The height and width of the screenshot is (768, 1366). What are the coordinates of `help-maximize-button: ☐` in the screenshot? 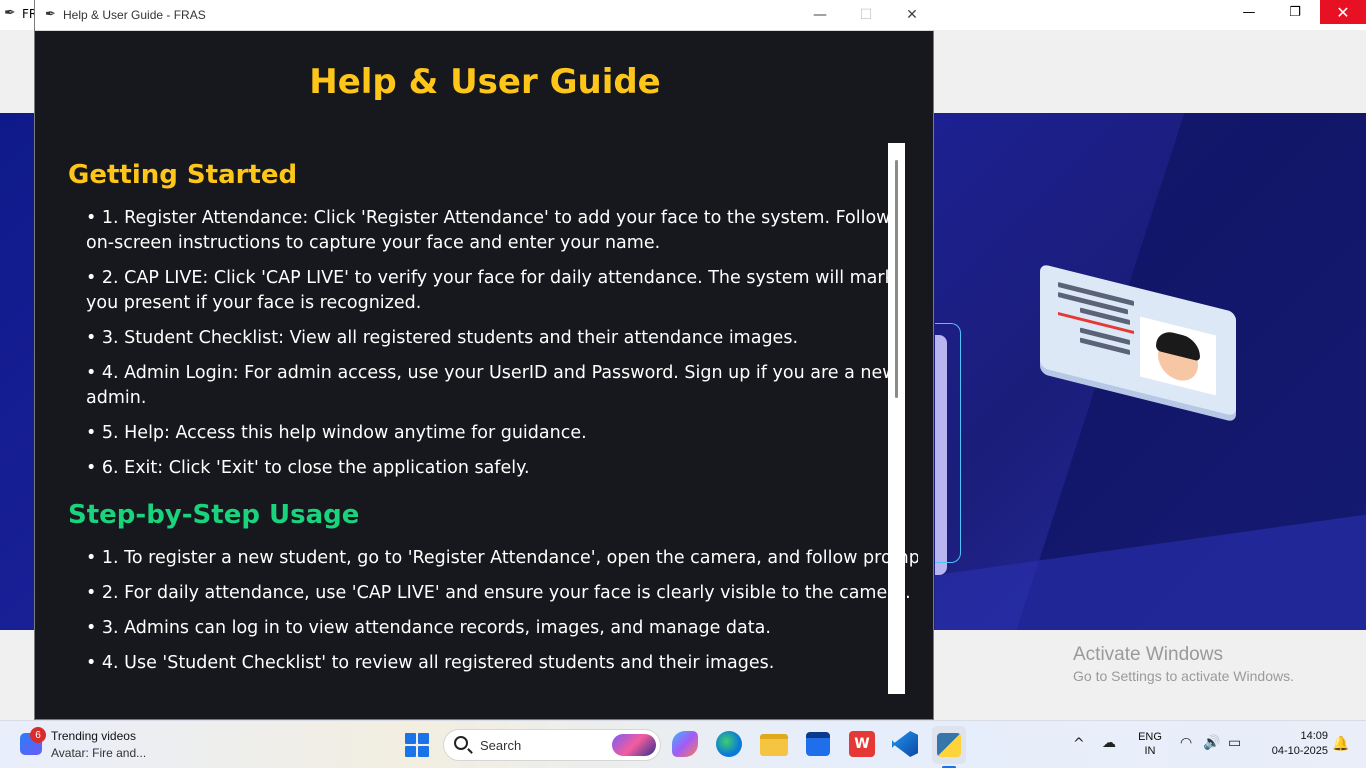 It's located at (866, 15).